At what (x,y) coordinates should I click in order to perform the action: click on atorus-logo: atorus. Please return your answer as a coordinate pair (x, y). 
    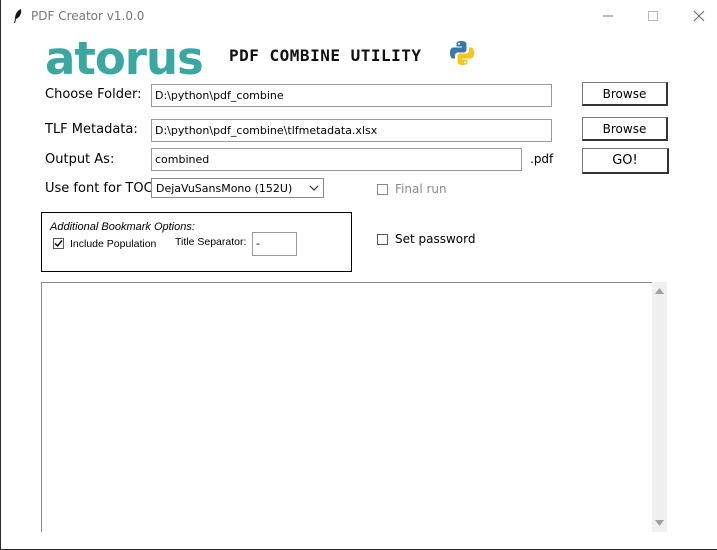
    Looking at the image, I should click on (124, 59).